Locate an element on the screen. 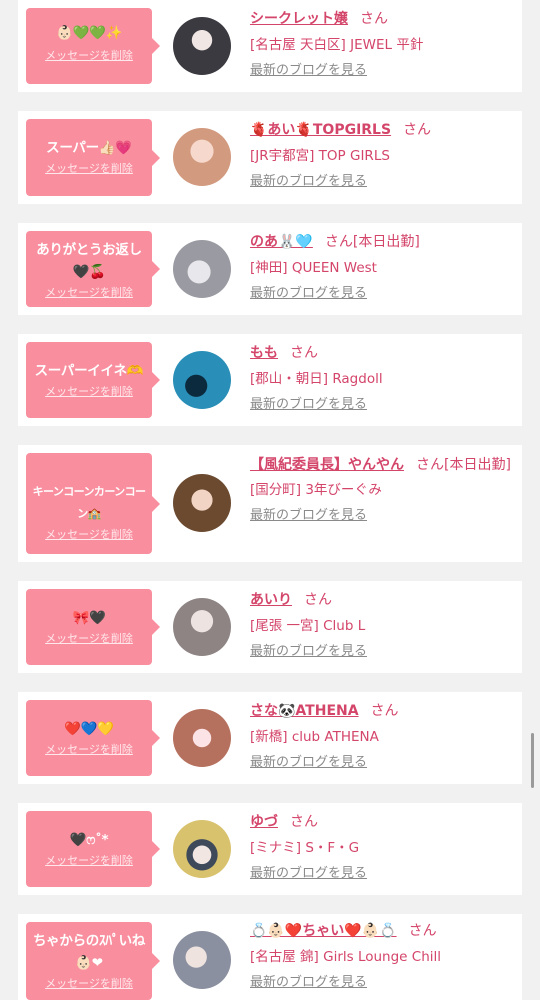  message-bubble: 🎀🖤 メッセージを削除 is located at coordinates (93, 627).